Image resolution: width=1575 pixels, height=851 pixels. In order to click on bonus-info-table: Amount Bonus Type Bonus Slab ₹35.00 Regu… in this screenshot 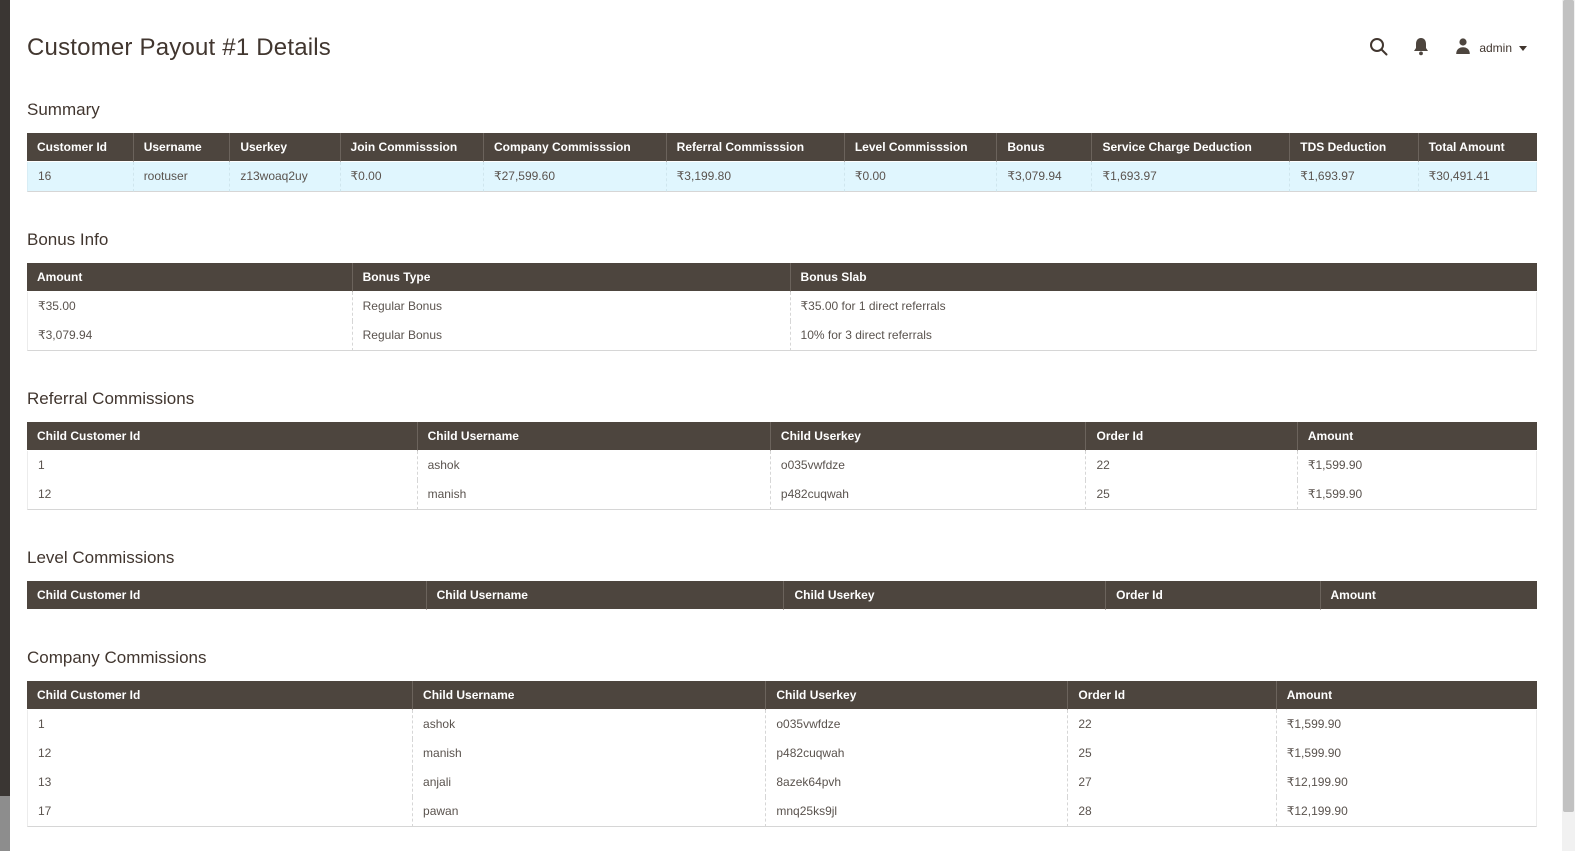, I will do `click(782, 307)`.